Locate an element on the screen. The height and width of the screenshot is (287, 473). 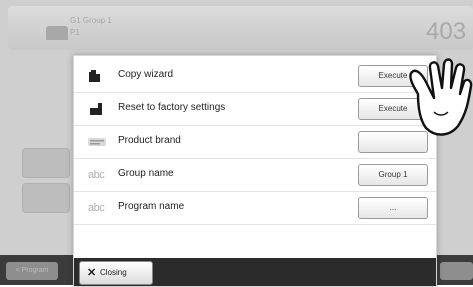
closing-label: Closing is located at coordinates (113, 272).